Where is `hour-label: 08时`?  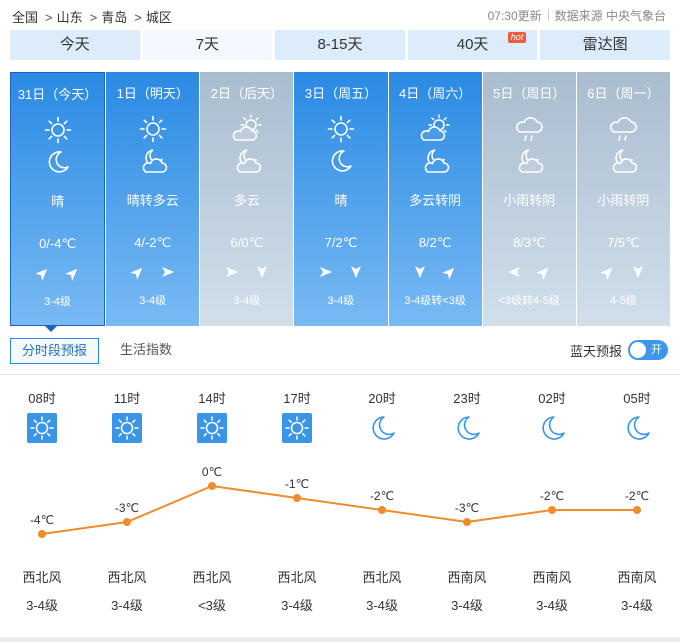
hour-label: 08时 is located at coordinates (41, 398).